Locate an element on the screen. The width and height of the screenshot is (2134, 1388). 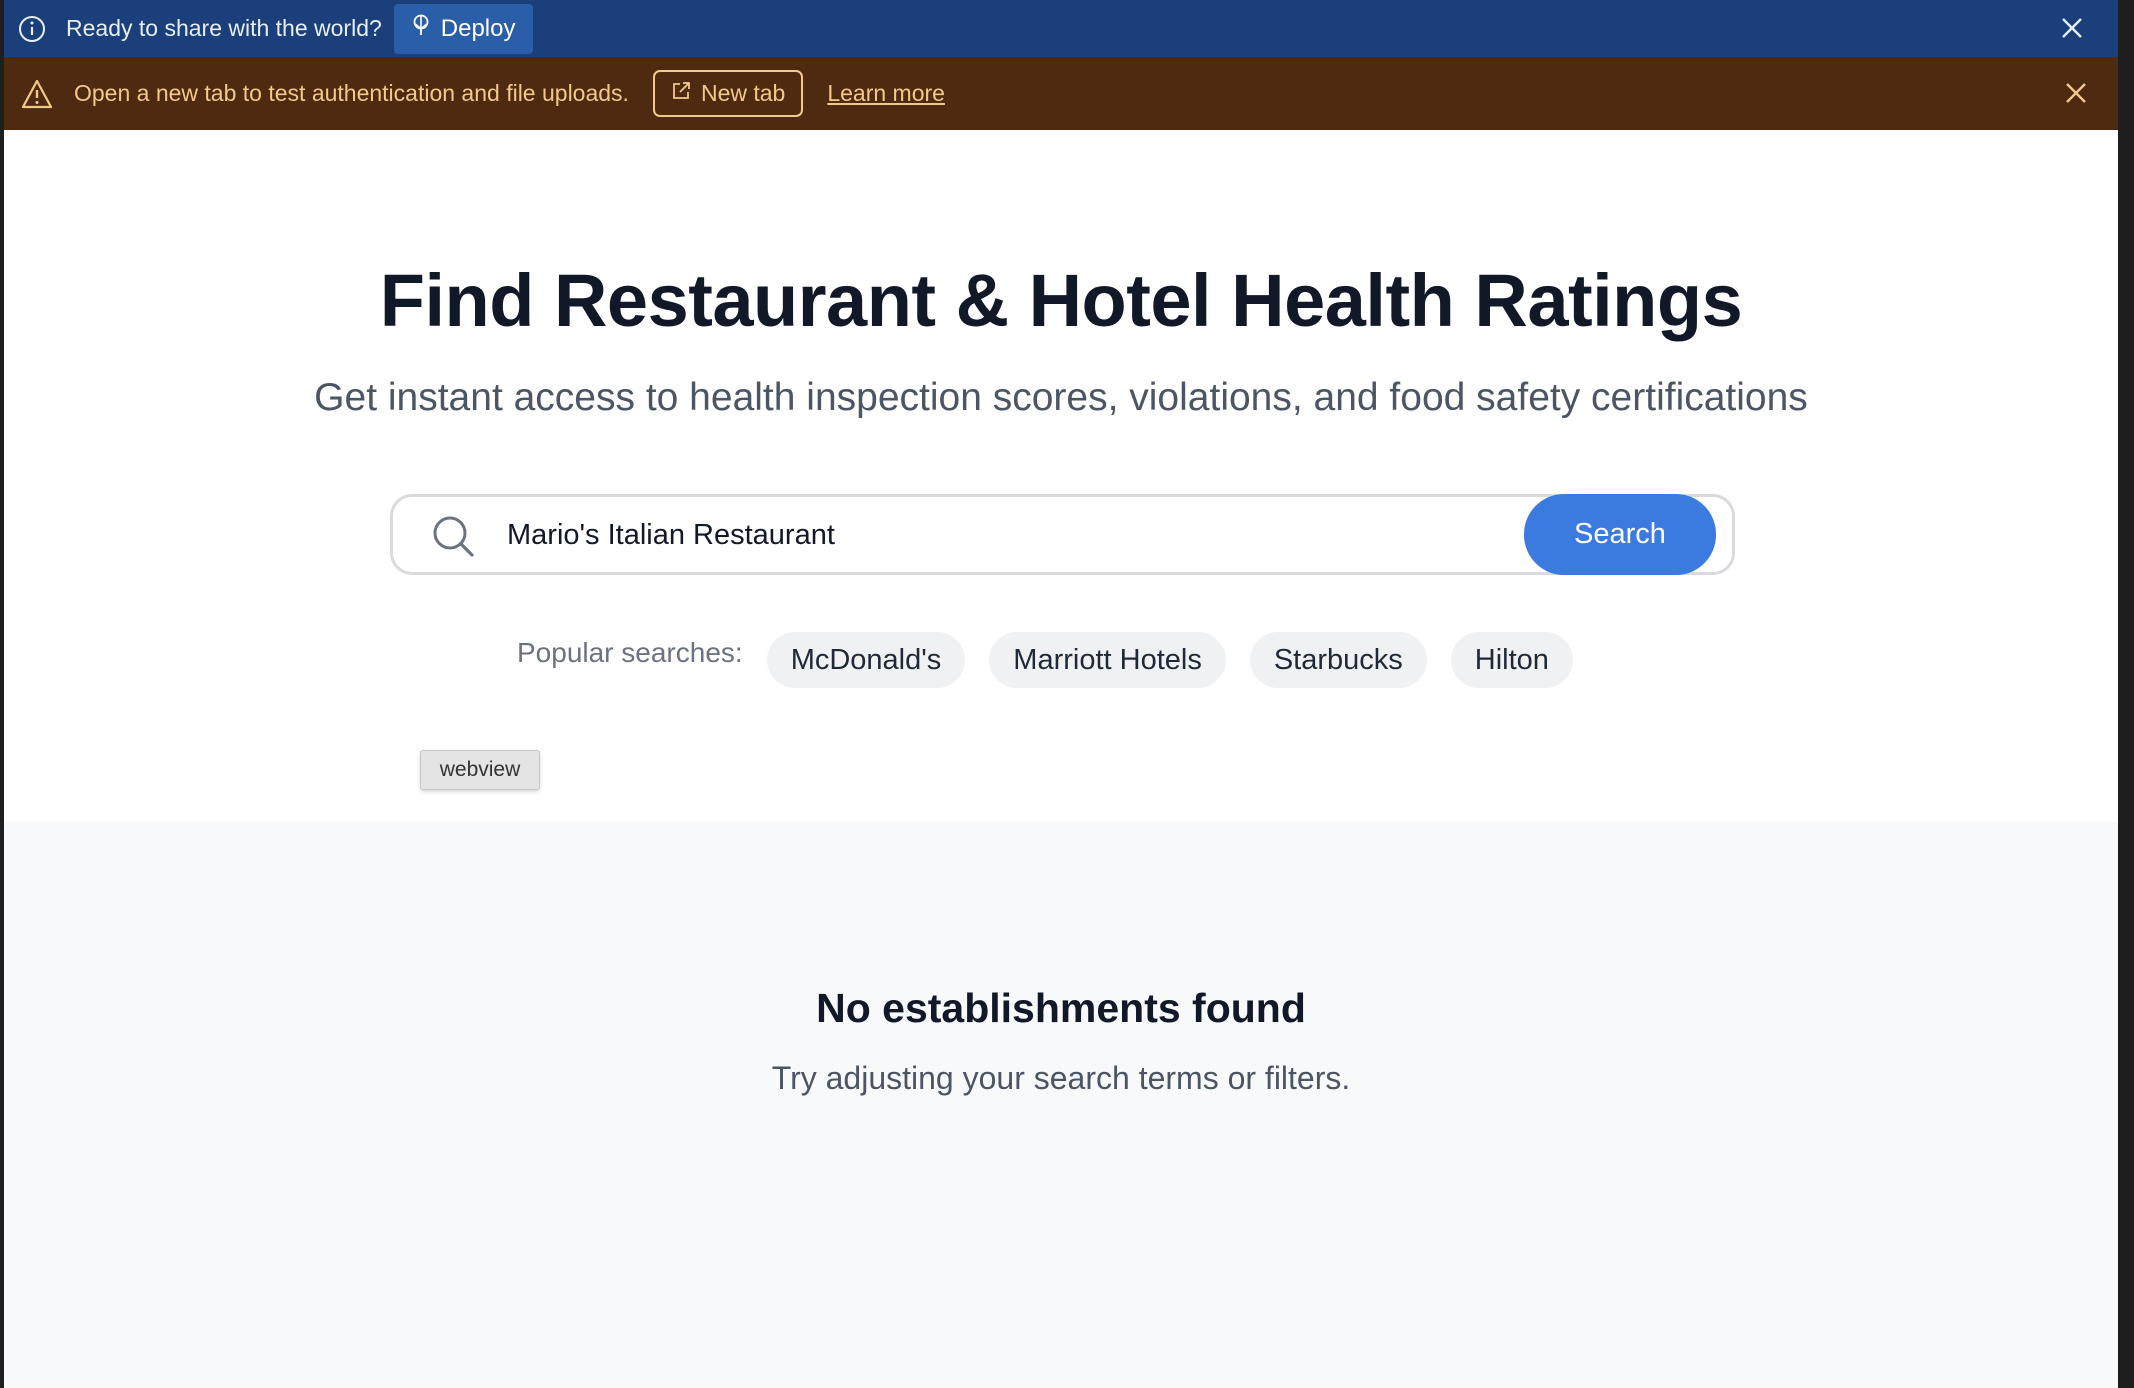
search-input is located at coordinates (1007, 535).